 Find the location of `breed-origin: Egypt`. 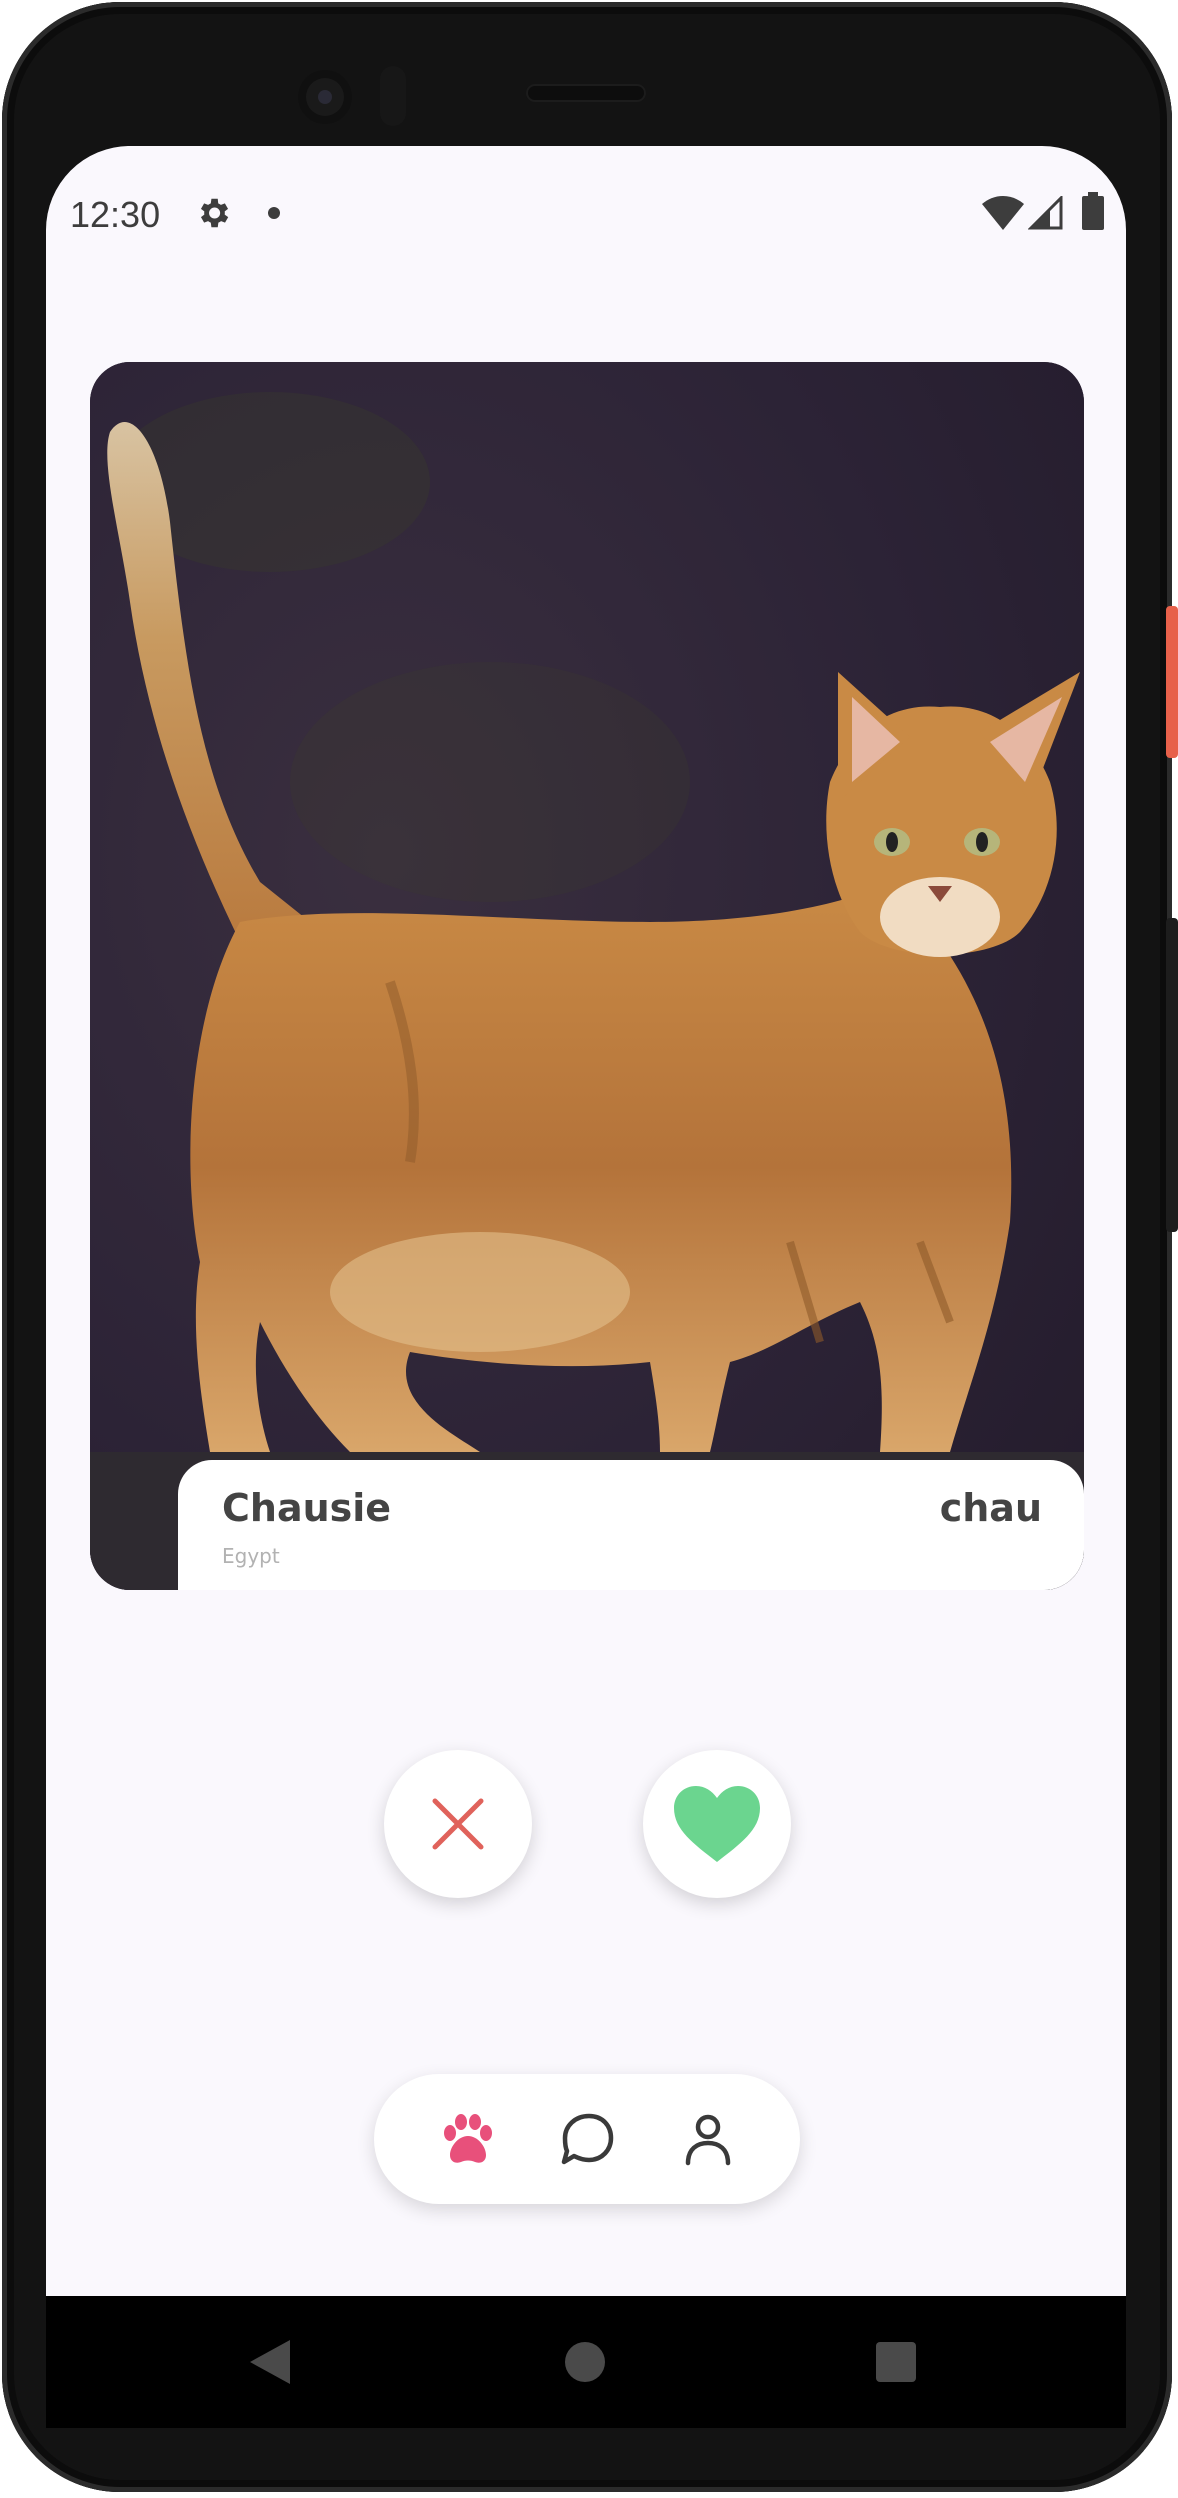

breed-origin: Egypt is located at coordinates (251, 1556).